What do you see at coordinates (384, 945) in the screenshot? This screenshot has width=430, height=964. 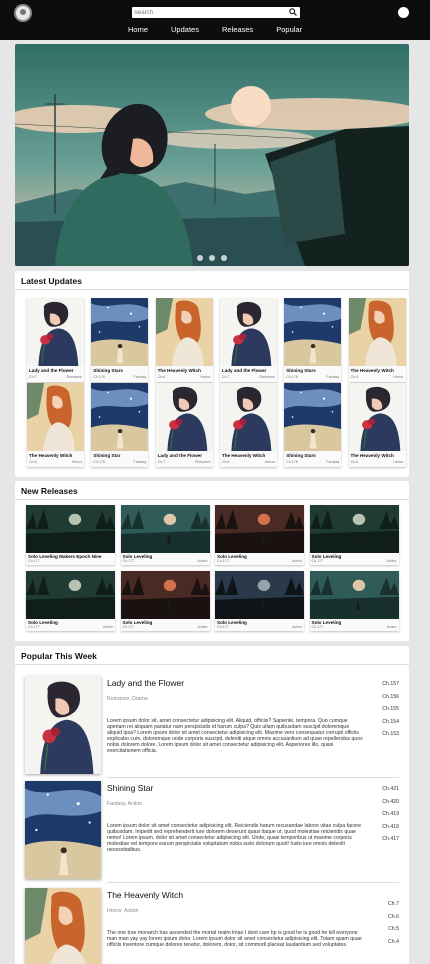 I see `chapter-link: Ch.4` at bounding box center [384, 945].